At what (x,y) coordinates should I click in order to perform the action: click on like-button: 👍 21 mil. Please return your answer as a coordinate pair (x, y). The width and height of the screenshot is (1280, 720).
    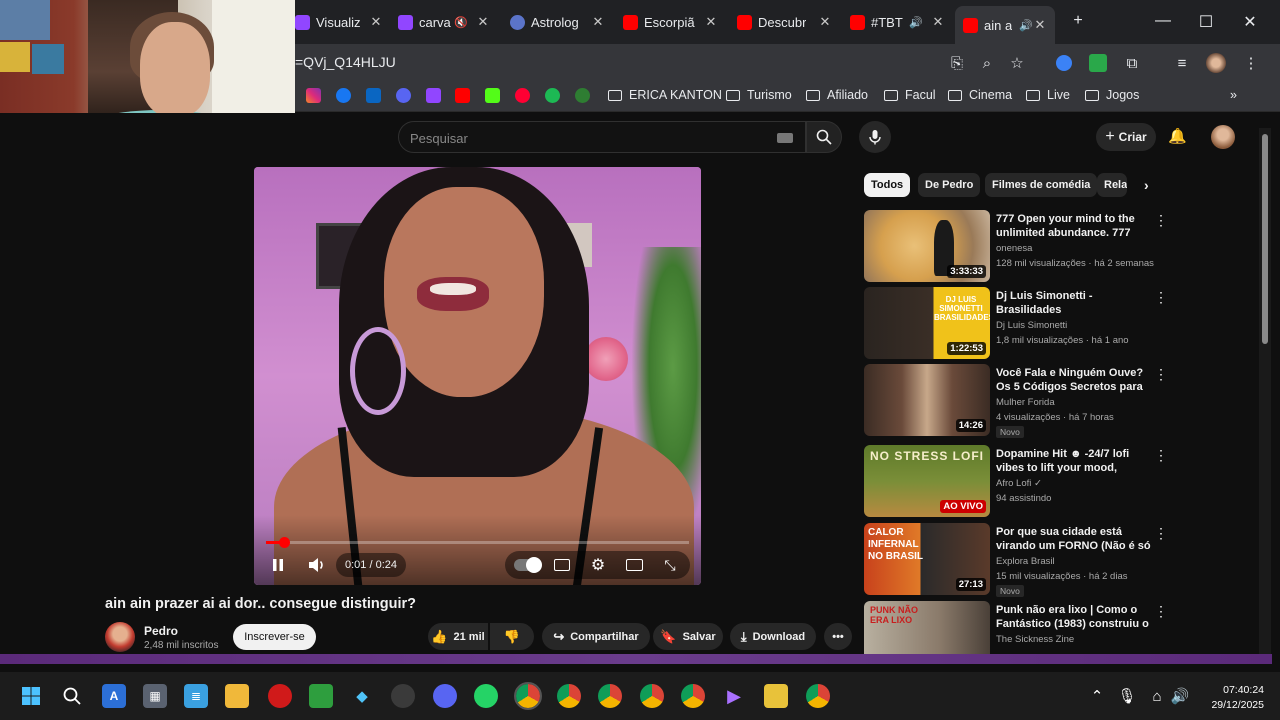
    Looking at the image, I should click on (458, 636).